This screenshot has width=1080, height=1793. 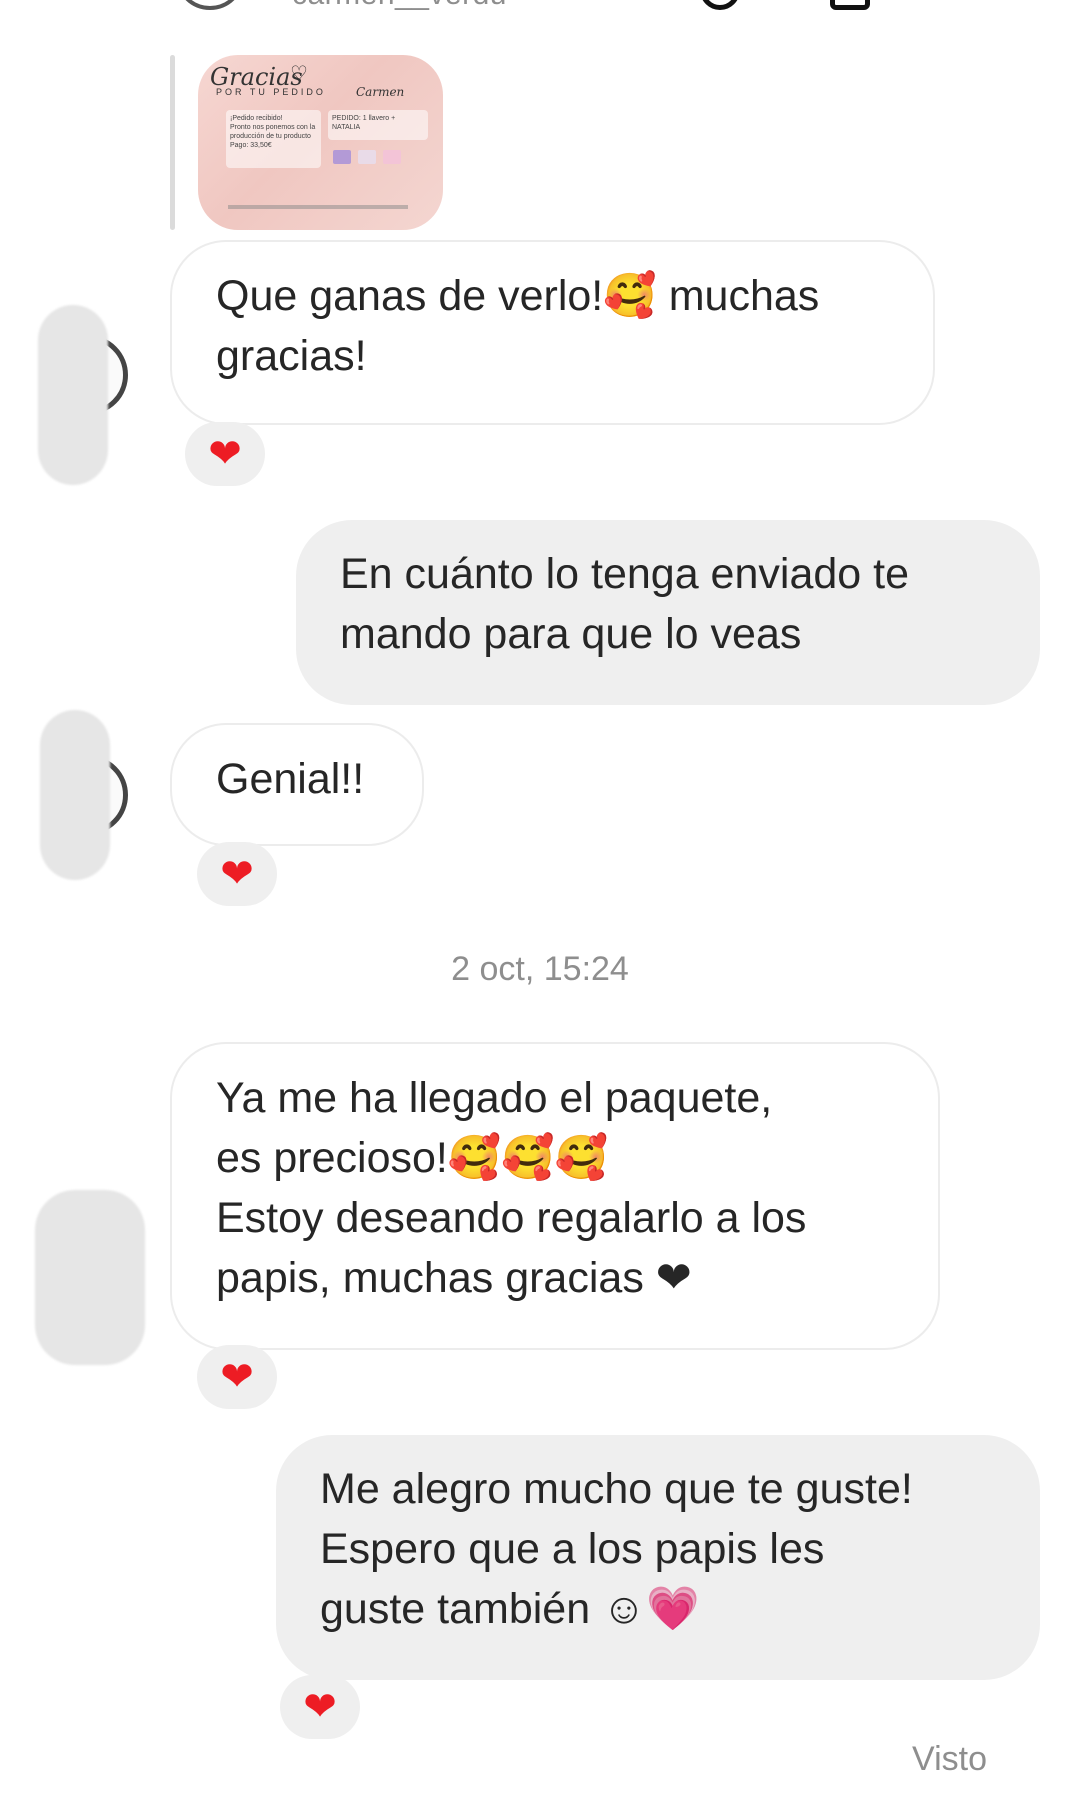 What do you see at coordinates (291, 356) in the screenshot?
I see `message-line: gracias!` at bounding box center [291, 356].